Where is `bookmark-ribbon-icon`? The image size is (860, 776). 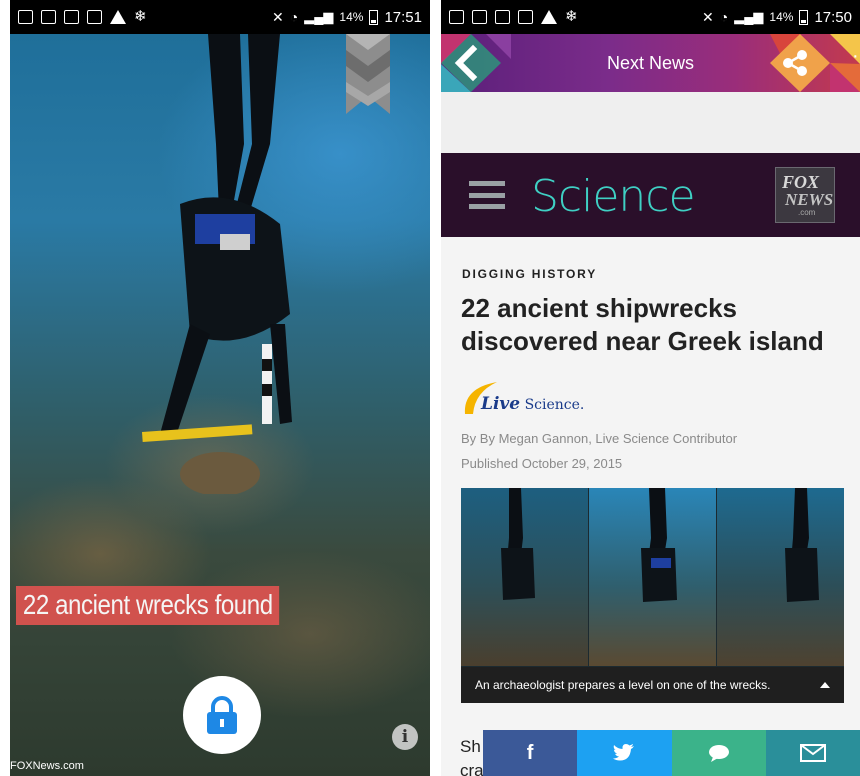
bookmark-ribbon-icon is located at coordinates (368, 74).